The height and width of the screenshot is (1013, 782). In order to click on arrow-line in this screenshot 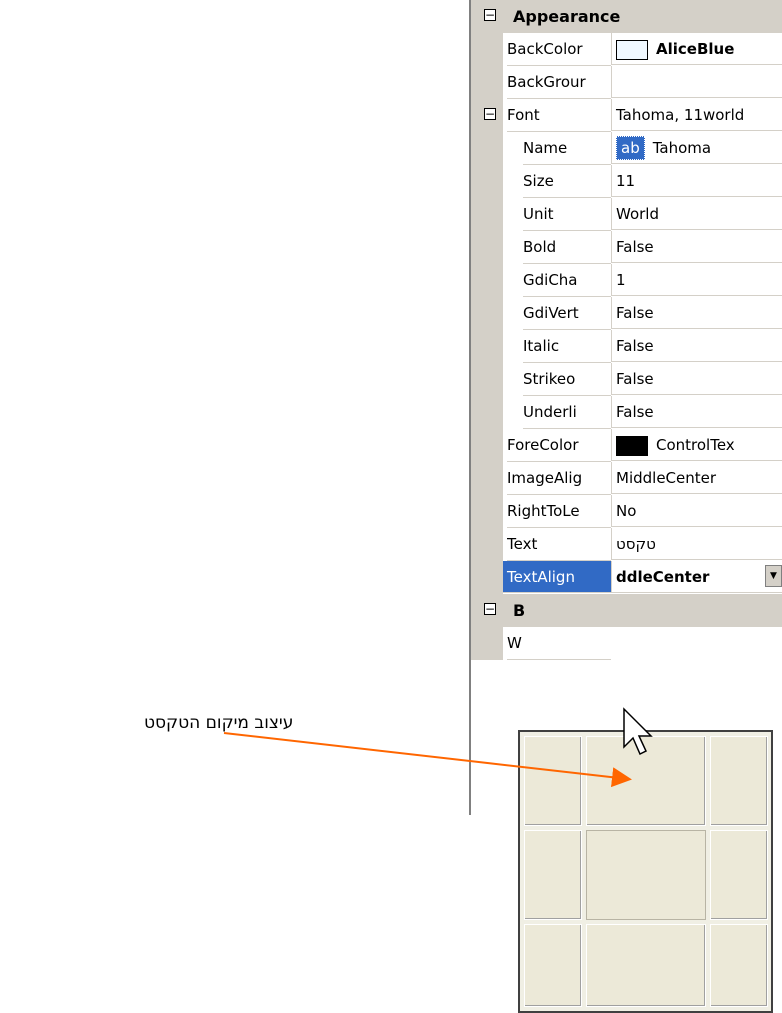, I will do `click(427, 760)`.